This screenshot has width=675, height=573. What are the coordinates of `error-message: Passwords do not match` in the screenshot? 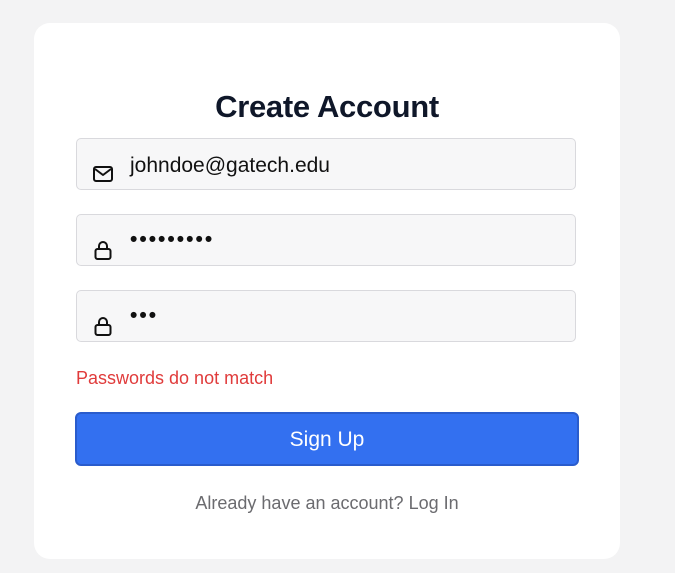 It's located at (175, 378).